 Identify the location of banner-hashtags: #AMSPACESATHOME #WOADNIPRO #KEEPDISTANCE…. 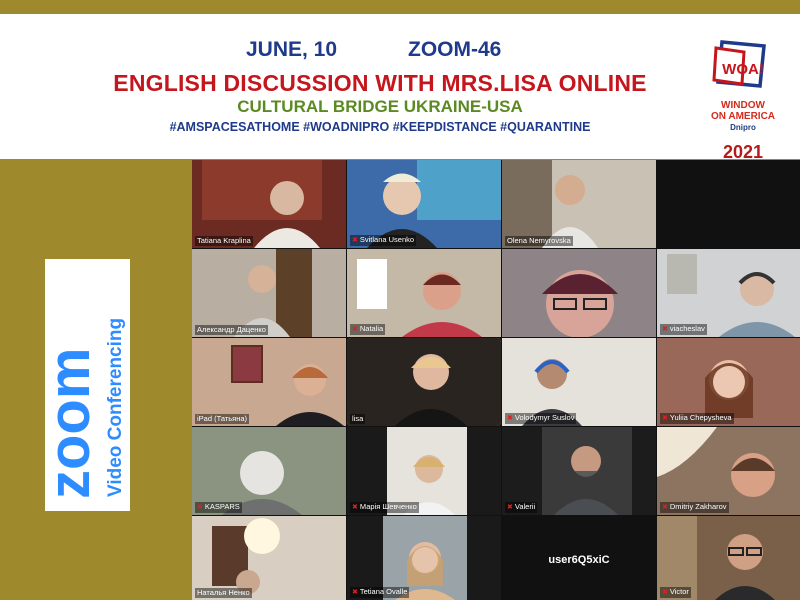
(380, 127).